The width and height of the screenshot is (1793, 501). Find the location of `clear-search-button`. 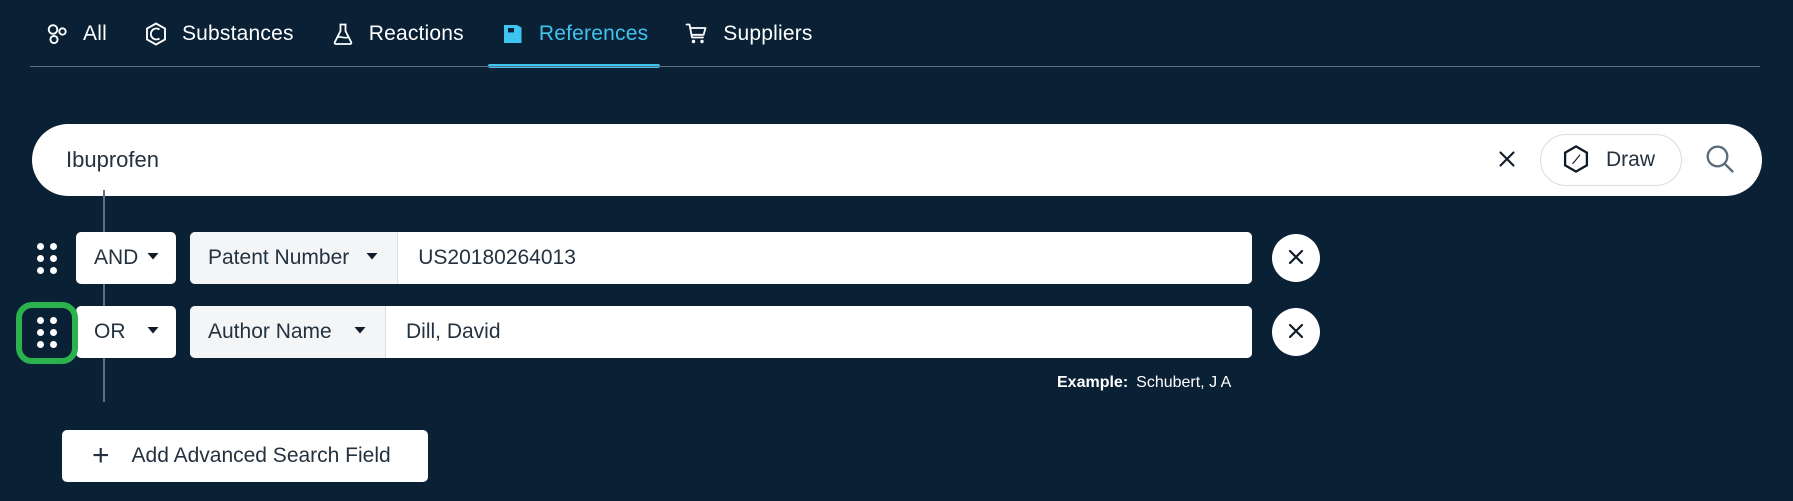

clear-search-button is located at coordinates (1506, 160).